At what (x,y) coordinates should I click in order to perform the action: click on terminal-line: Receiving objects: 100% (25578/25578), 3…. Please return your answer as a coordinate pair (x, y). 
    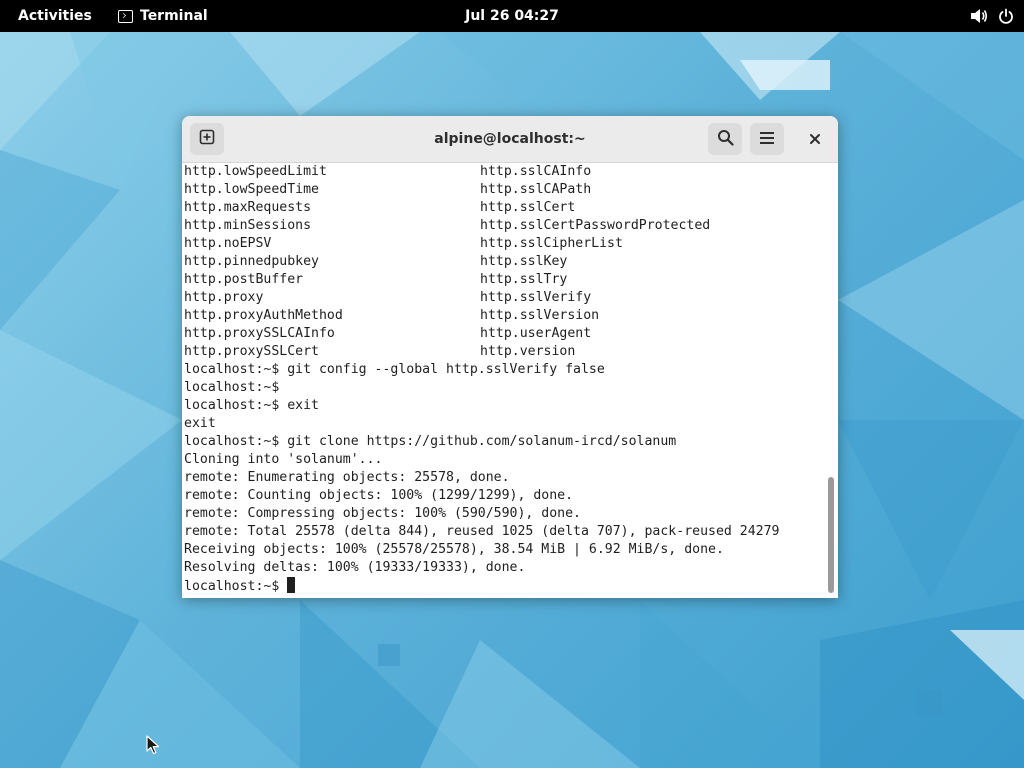
    Looking at the image, I should click on (454, 549).